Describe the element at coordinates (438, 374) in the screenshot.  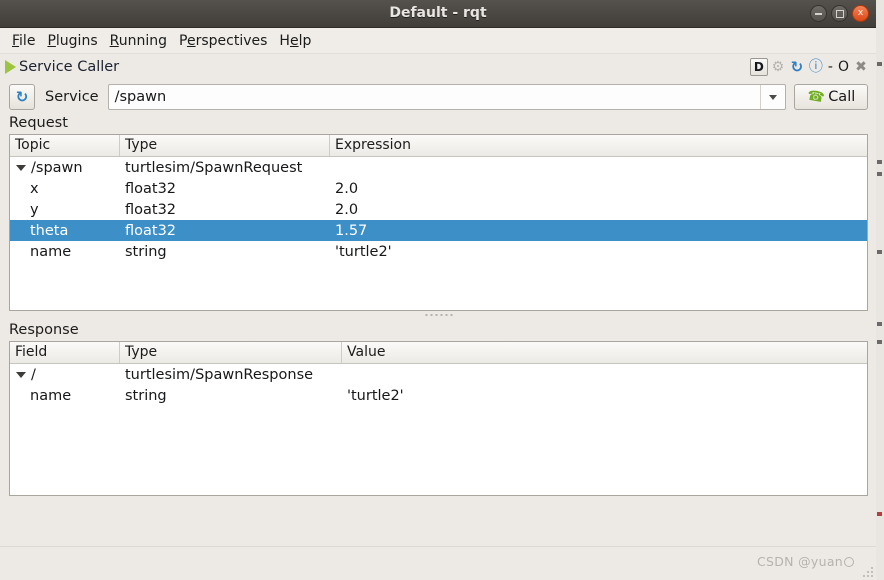
I see `tree-row: / turtlesim/SpawnResponse` at that location.